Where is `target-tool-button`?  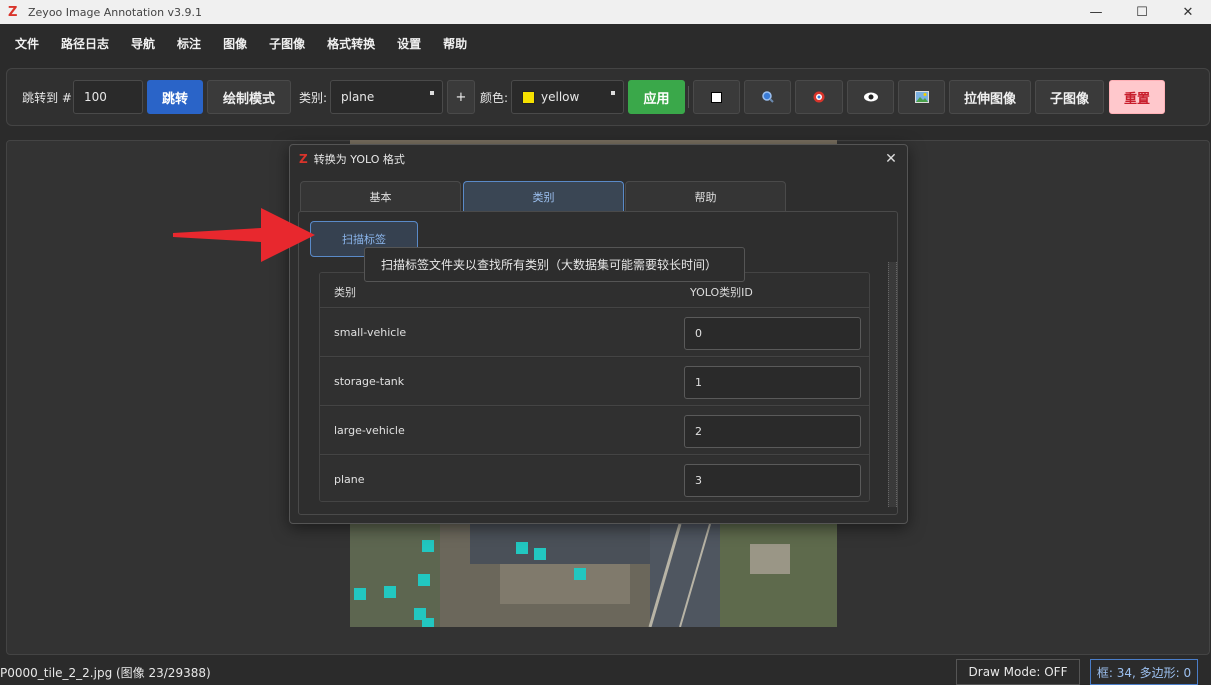 target-tool-button is located at coordinates (819, 97).